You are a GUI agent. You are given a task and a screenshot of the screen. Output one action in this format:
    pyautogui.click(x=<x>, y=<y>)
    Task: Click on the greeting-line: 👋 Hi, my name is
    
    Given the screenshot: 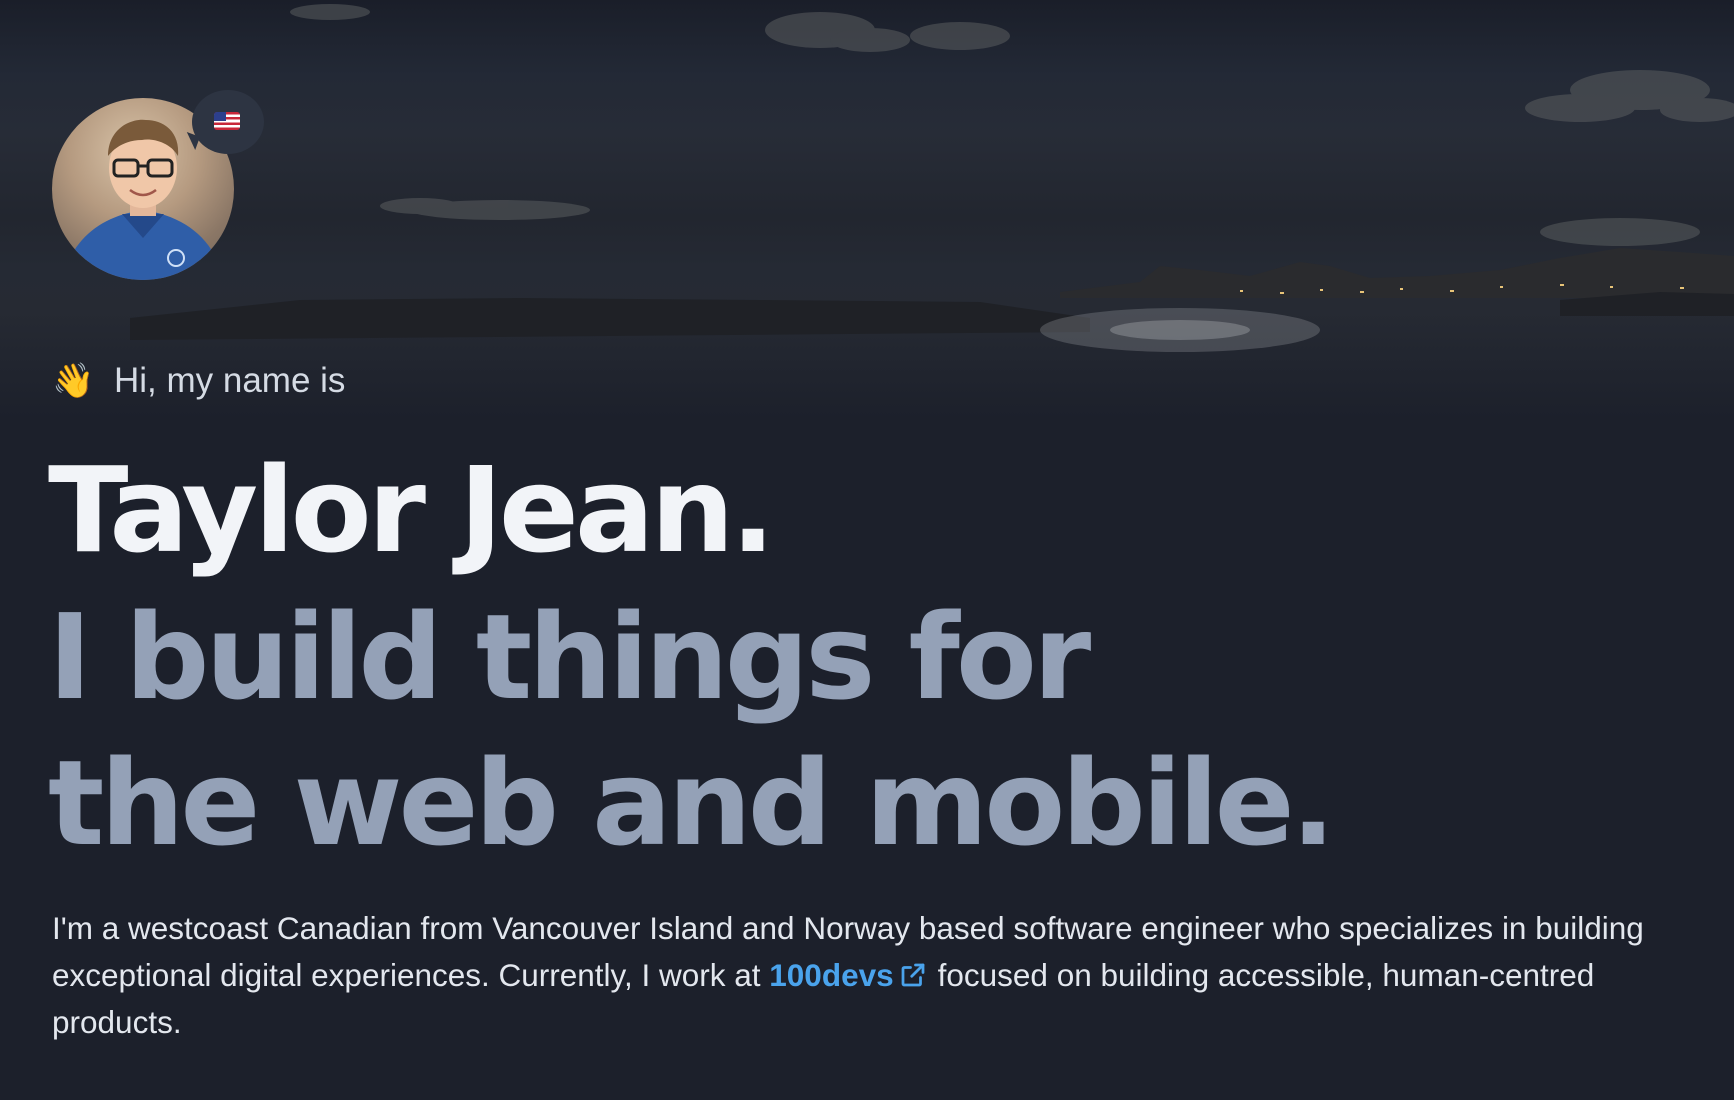 What is the action you would take?
    pyautogui.click(x=198, y=381)
    